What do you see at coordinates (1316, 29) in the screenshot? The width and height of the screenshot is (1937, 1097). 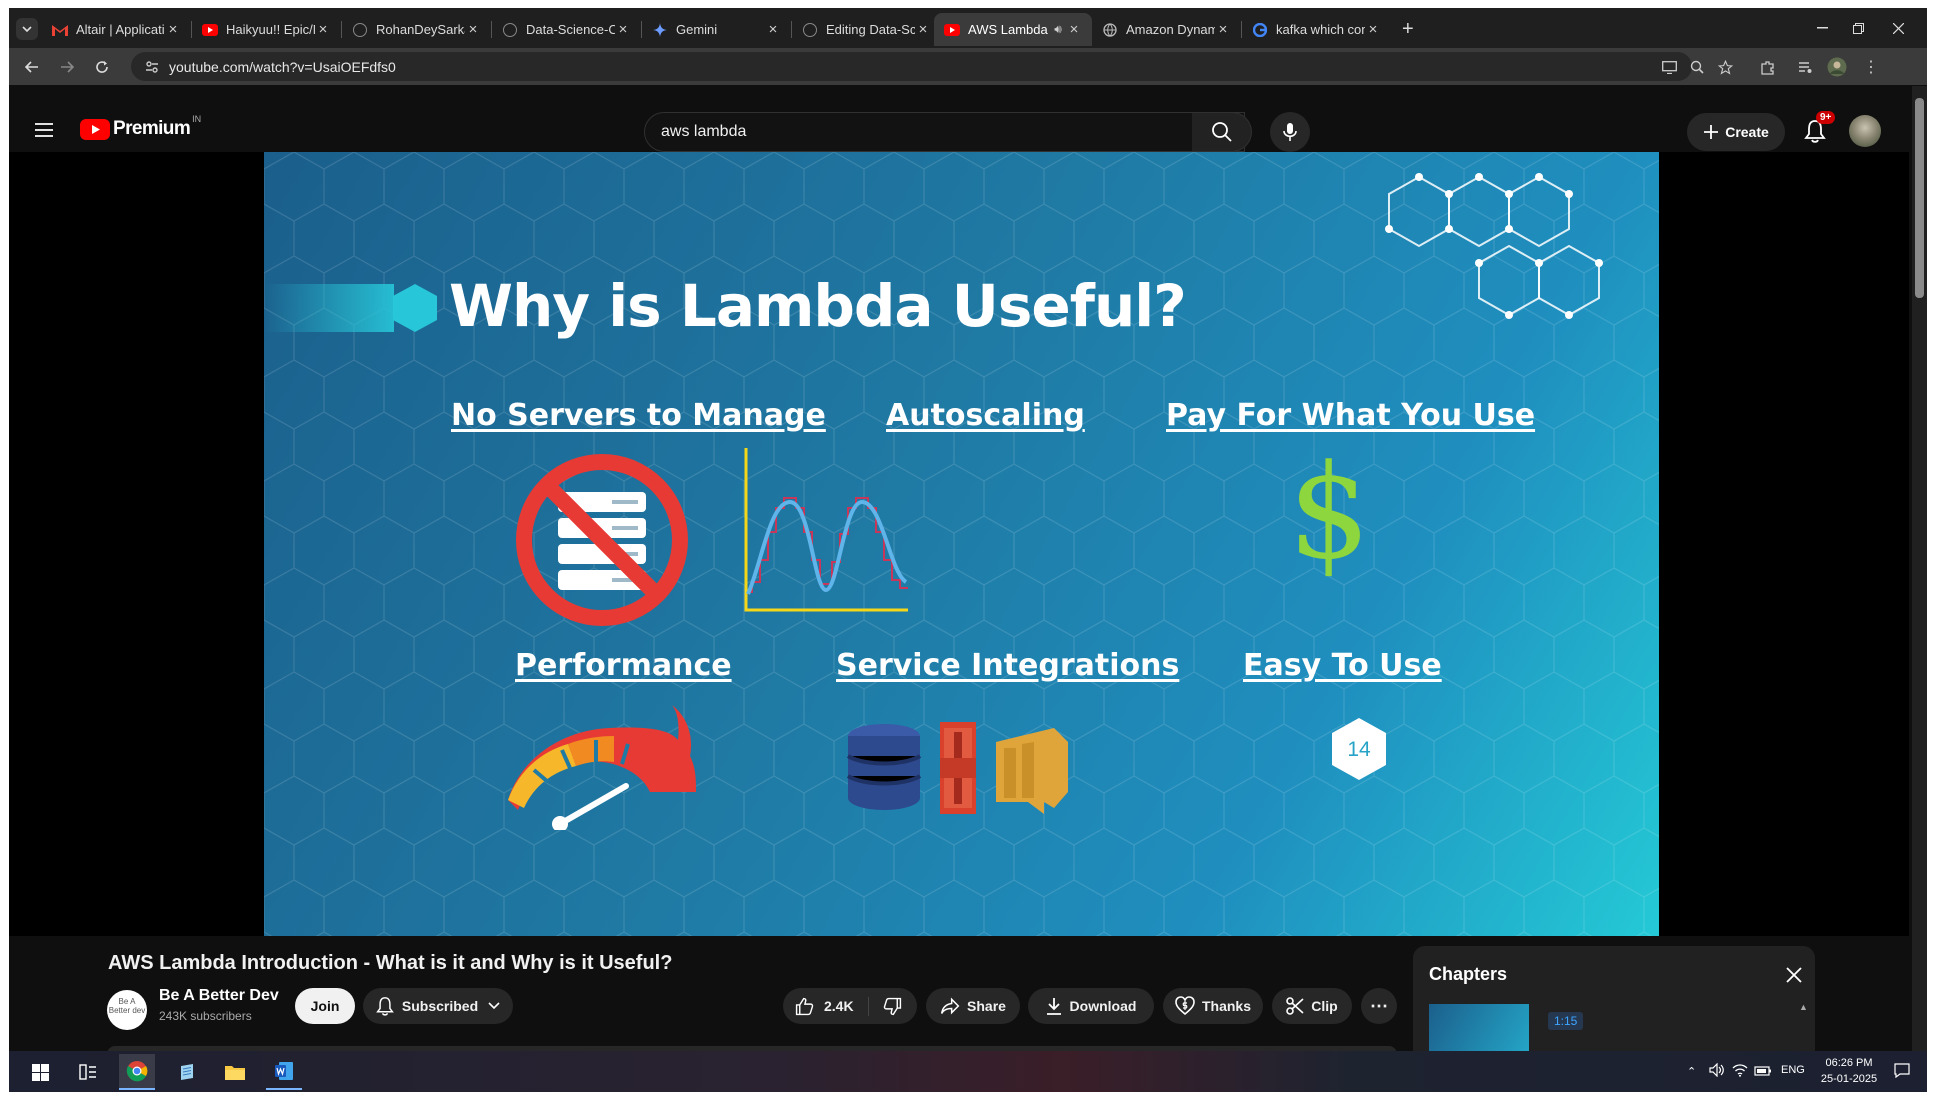 I see `tab-kafka: kafka which compan ×` at bounding box center [1316, 29].